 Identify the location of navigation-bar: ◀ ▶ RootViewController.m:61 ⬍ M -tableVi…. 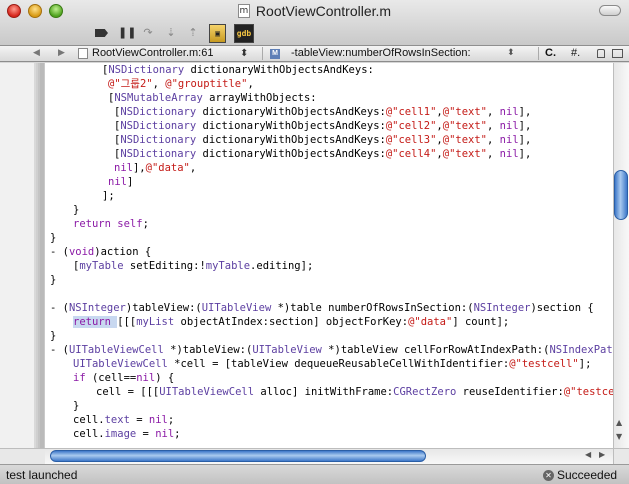
(314, 54).